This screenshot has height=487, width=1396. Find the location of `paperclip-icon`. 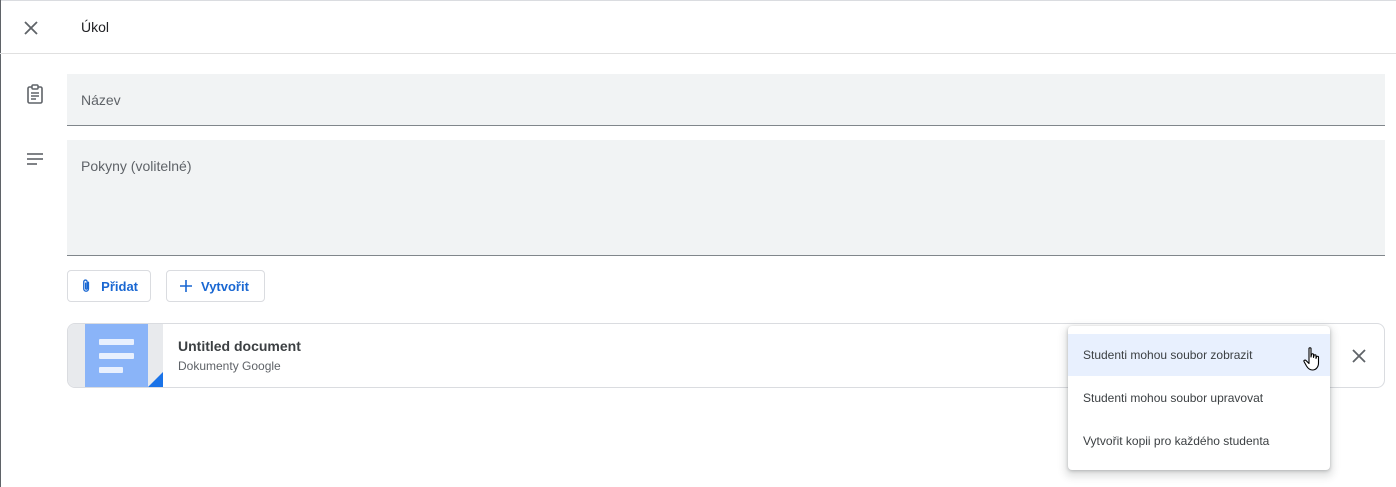

paperclip-icon is located at coordinates (86, 285).